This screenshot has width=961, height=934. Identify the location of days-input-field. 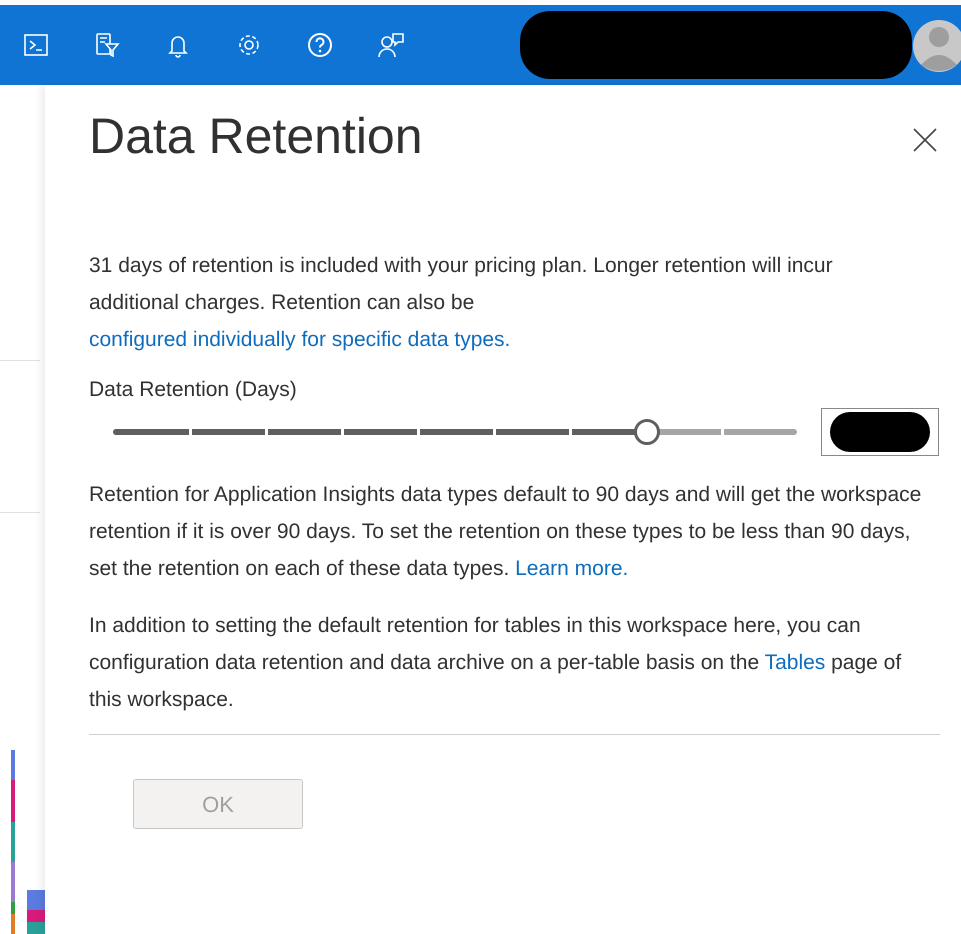
(880, 432).